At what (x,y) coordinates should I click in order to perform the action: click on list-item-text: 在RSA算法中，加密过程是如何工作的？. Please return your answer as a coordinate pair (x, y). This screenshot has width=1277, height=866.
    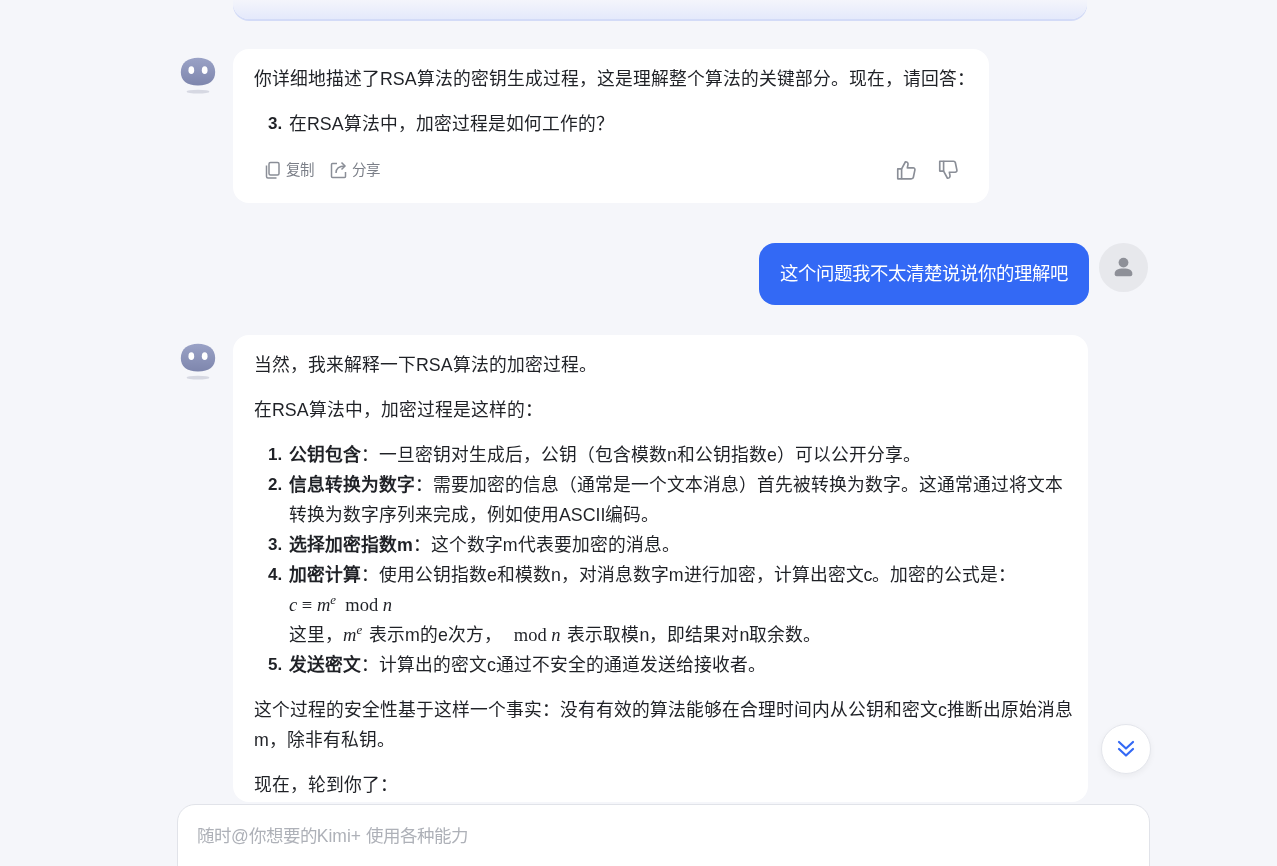
    Looking at the image, I should click on (452, 124).